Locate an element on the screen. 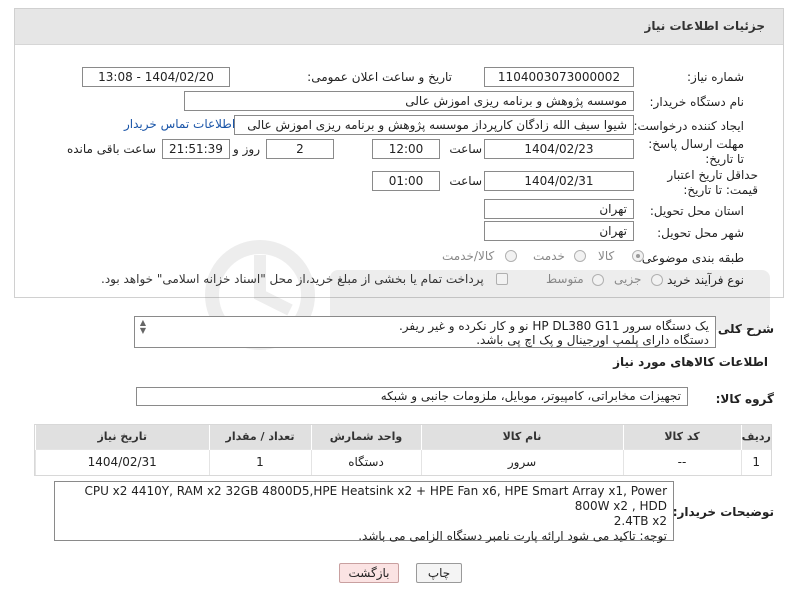 The image size is (788, 598). category-label: طبقه بندی موضوعی: is located at coordinates (690, 258).